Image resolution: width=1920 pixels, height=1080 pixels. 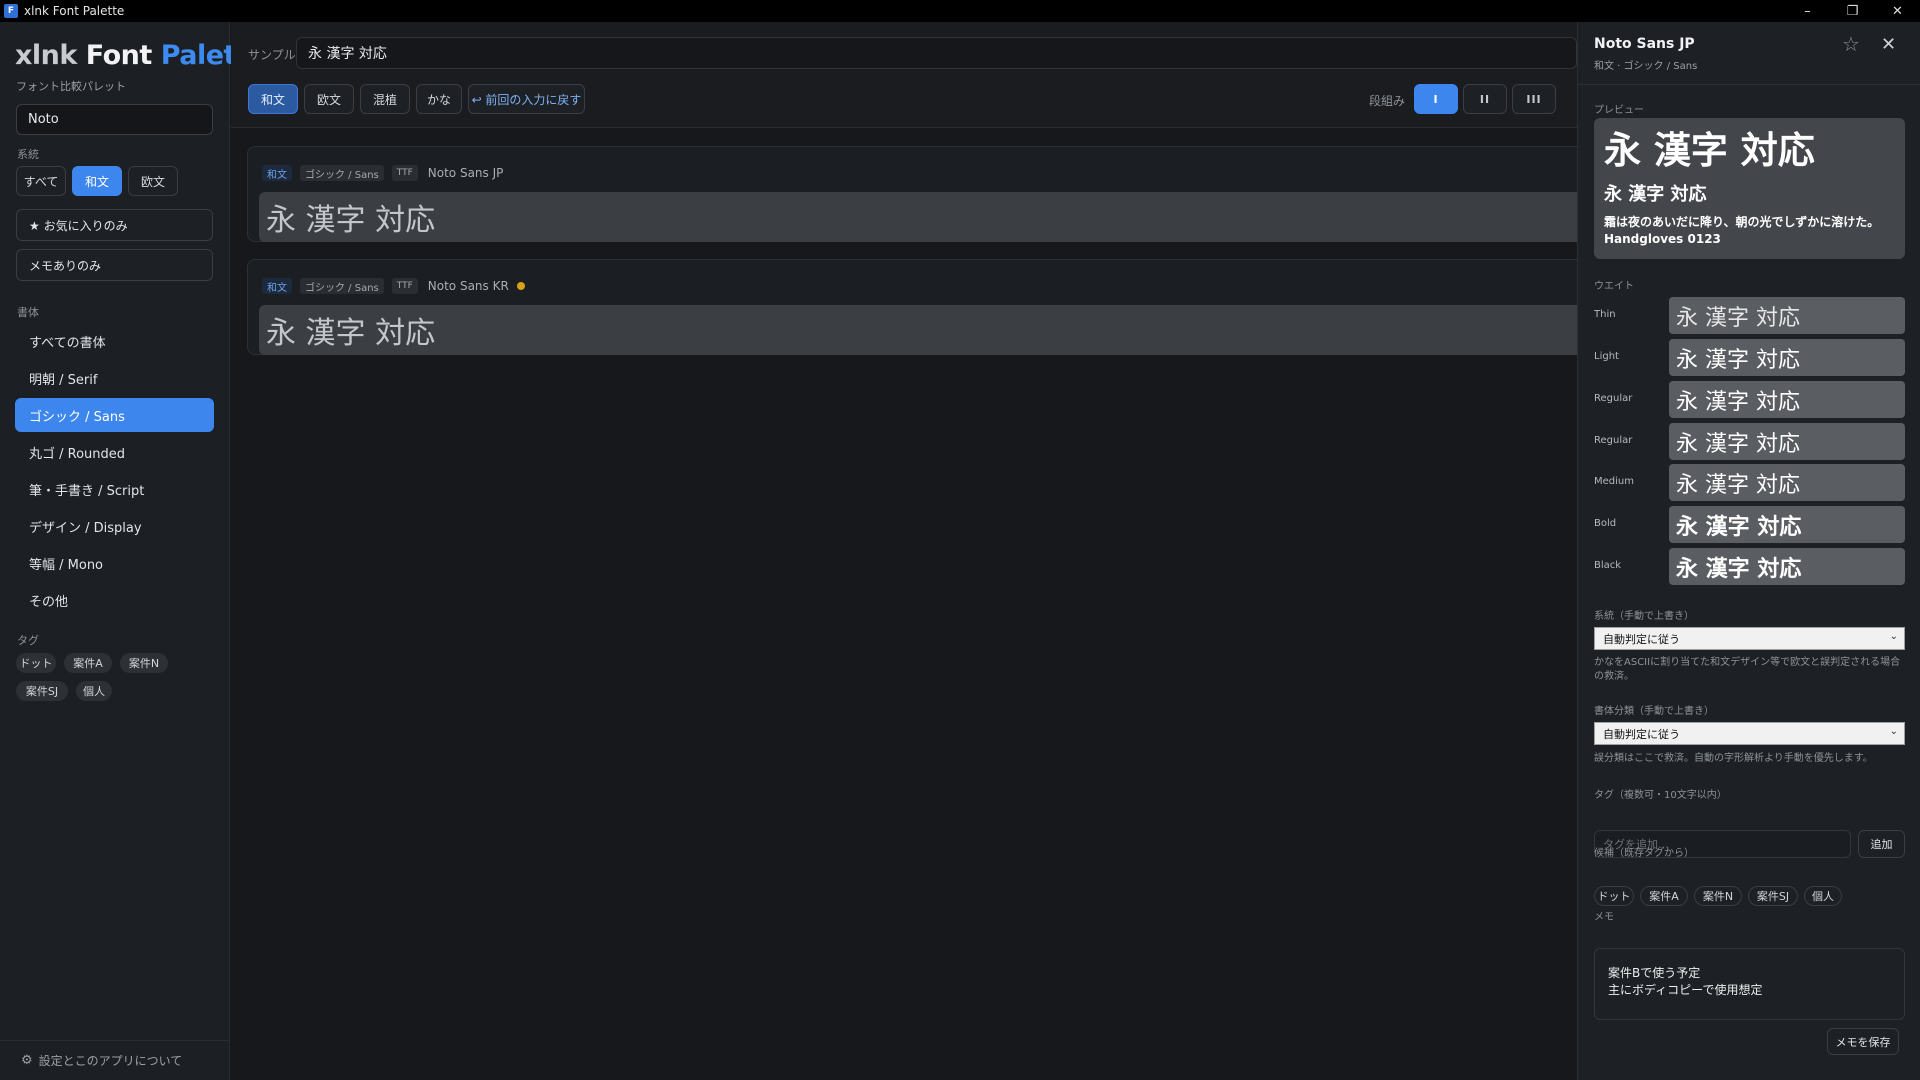 I want to click on weight-label-bold: Bold, so click(x=1605, y=523).